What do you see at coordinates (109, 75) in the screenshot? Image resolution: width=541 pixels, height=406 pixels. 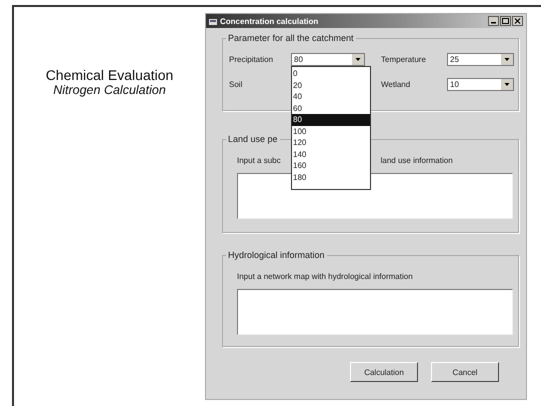 I see `caption-title: Chemical Evaluation` at bounding box center [109, 75].